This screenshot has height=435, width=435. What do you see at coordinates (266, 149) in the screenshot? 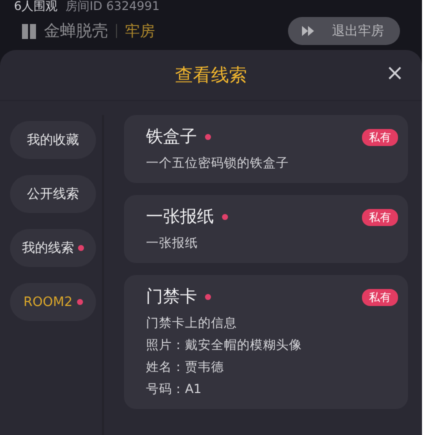
I see `clue-card: 铁盒子 私有 一个五位密码锁的铁盒子` at bounding box center [266, 149].